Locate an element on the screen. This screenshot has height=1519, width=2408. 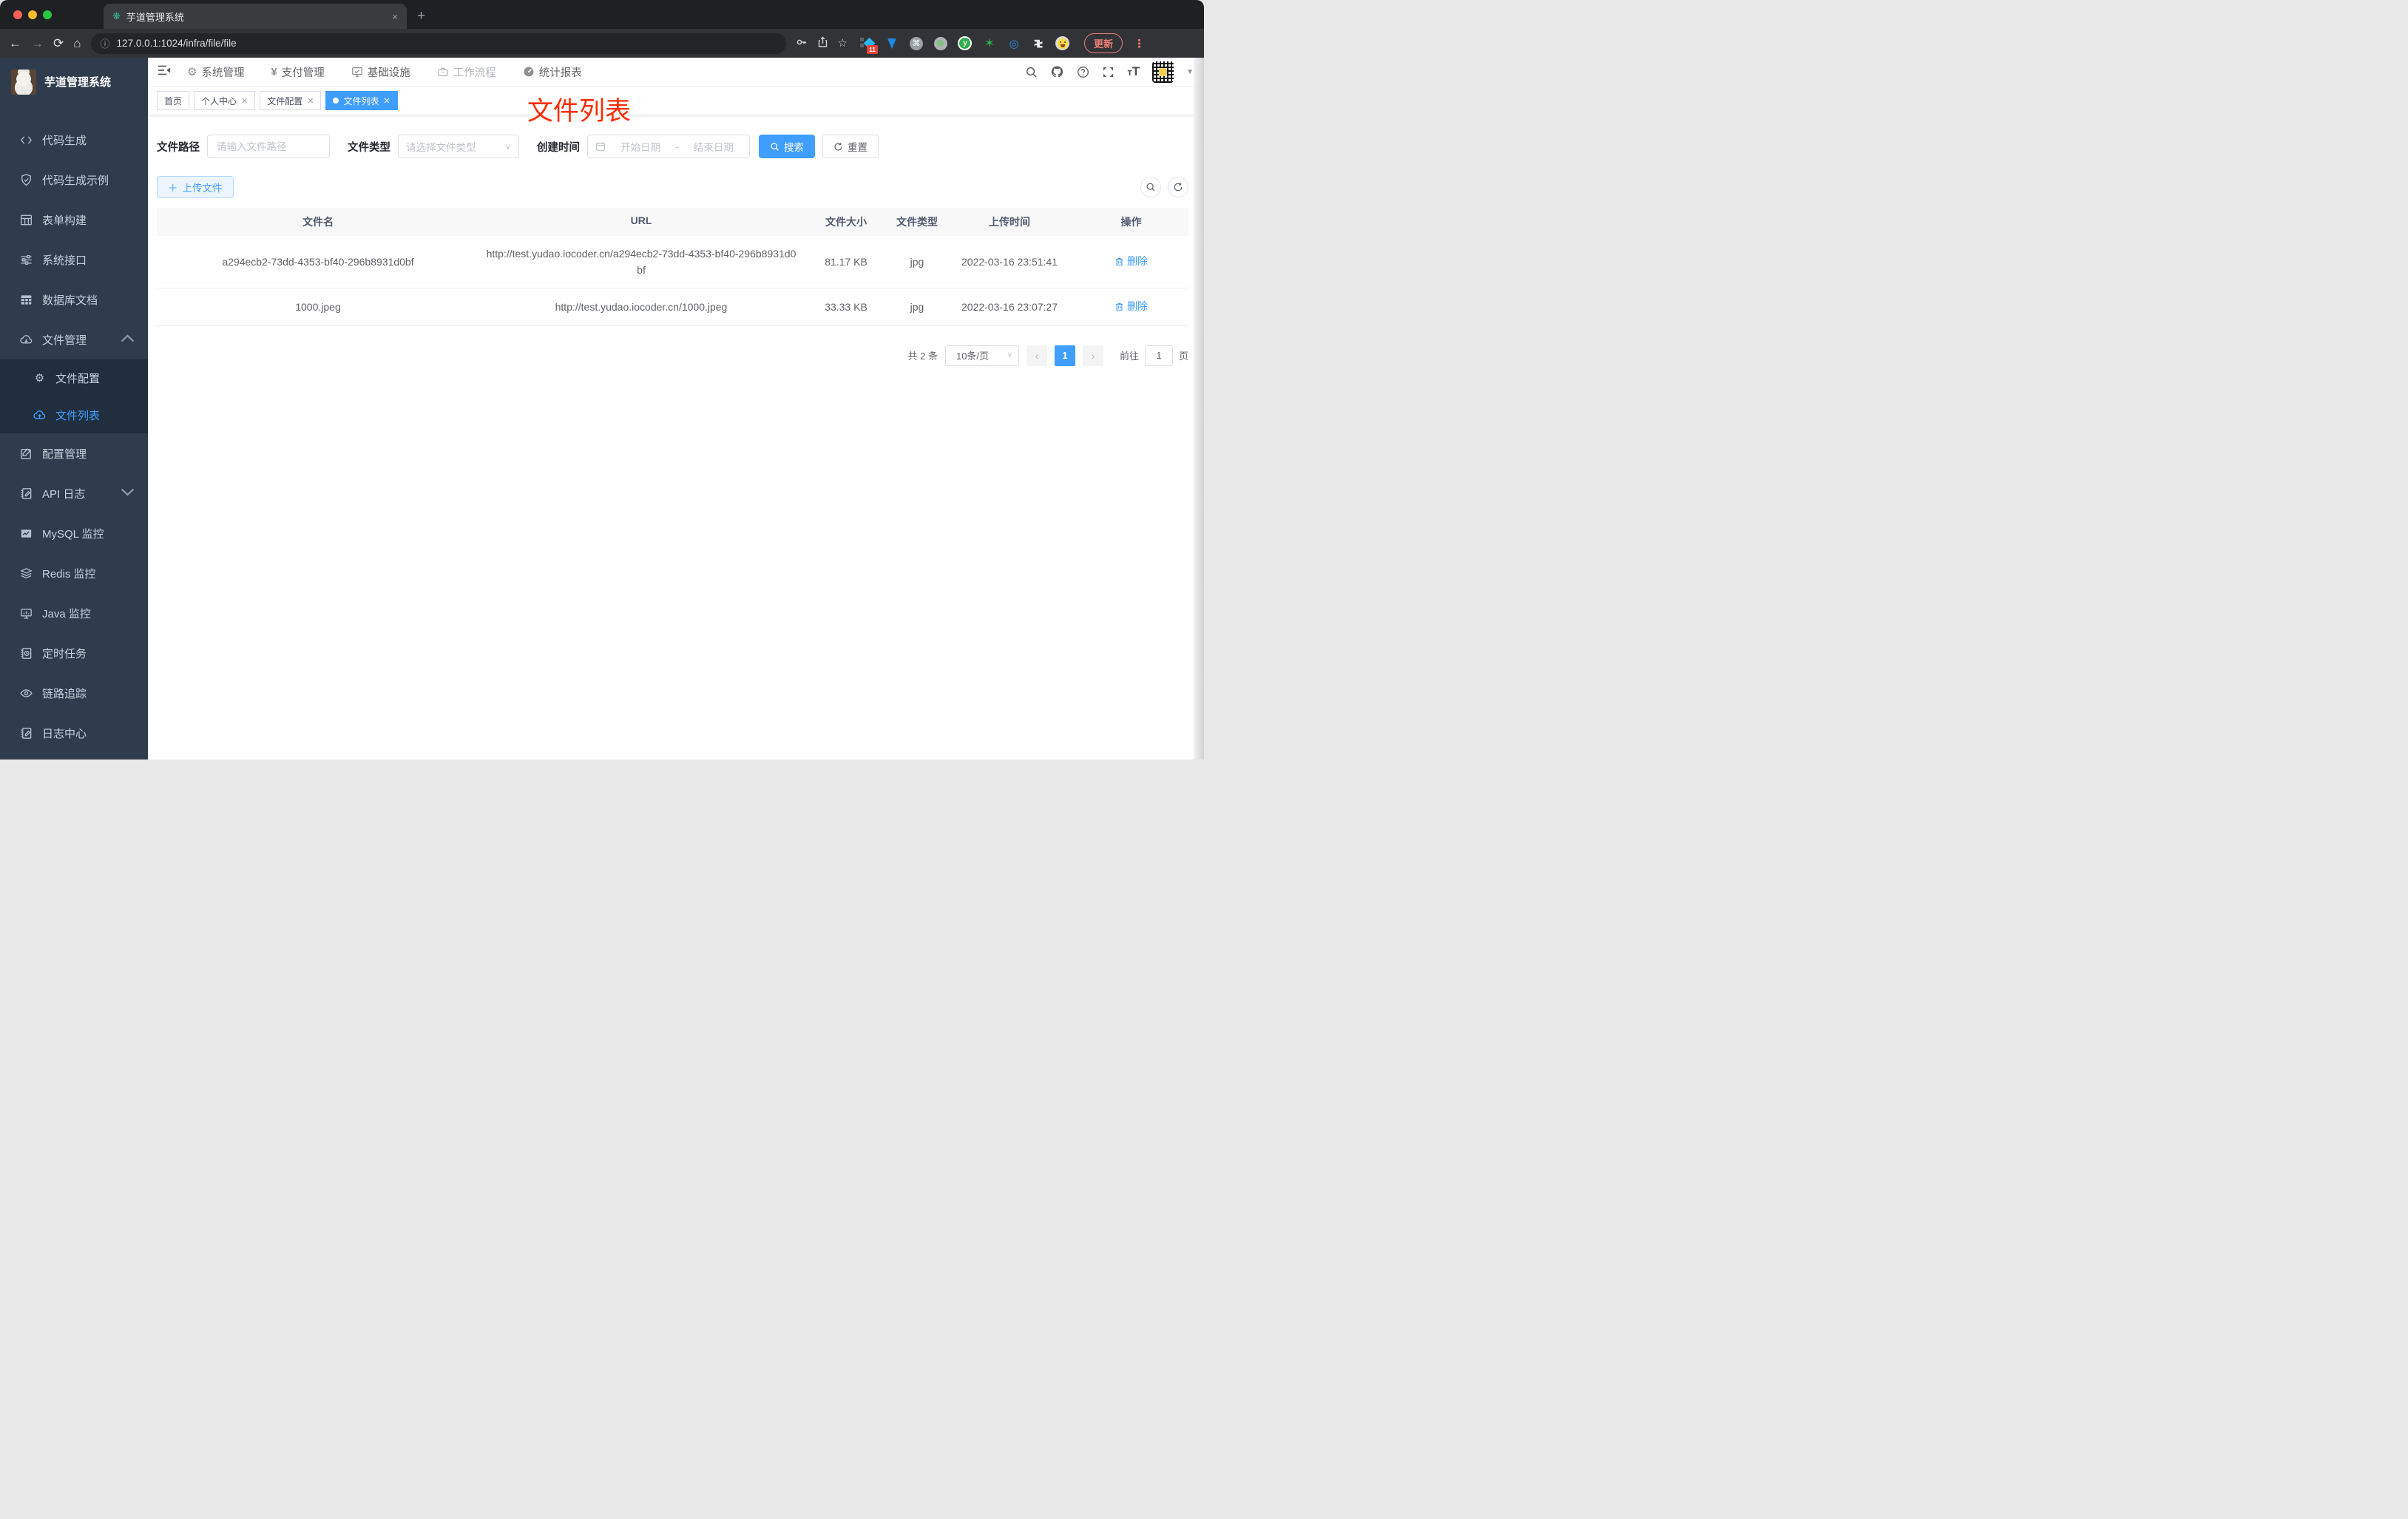
back-icon: ← is located at coordinates (15, 43).